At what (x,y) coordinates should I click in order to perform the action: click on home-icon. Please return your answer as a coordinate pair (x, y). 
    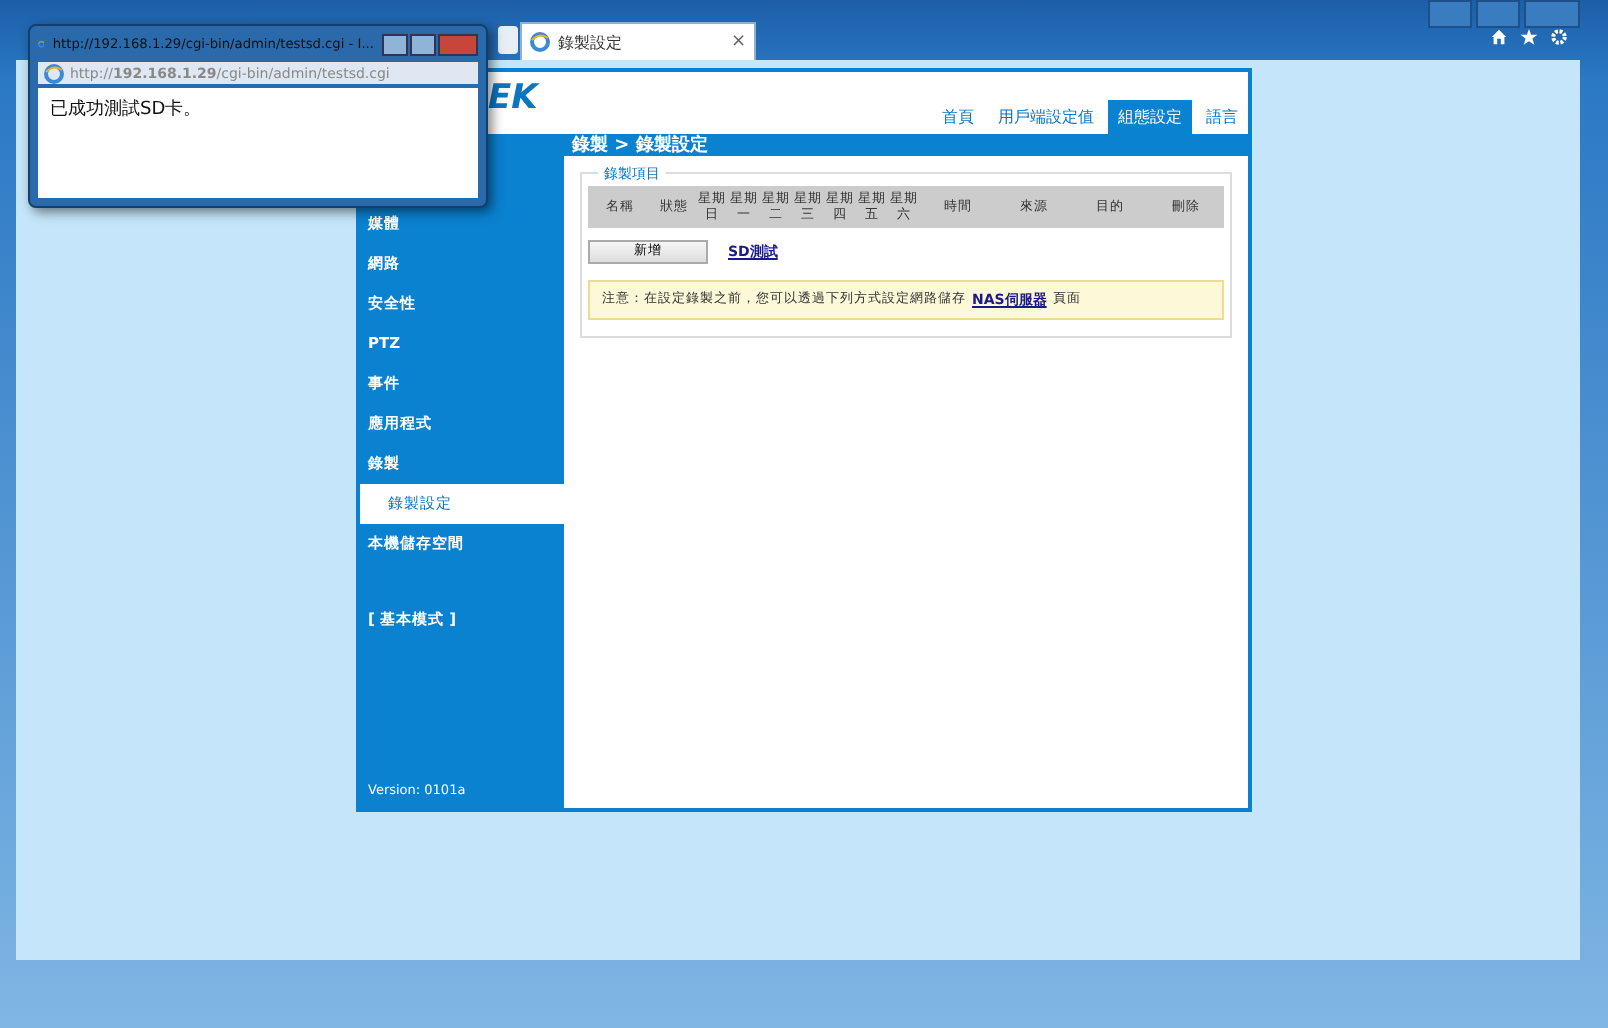
    Looking at the image, I should click on (1499, 37).